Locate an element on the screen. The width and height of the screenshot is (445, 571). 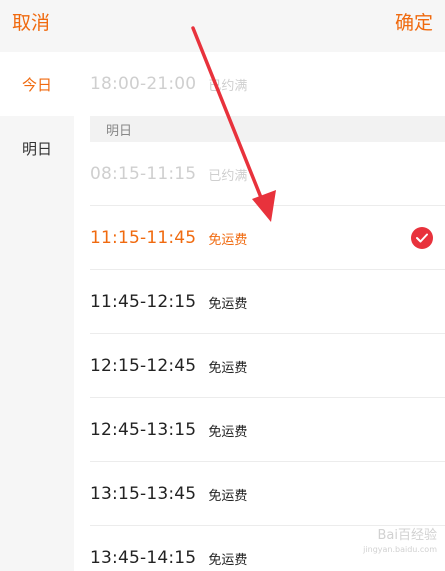
date-section-header: 明日 is located at coordinates (267, 129).